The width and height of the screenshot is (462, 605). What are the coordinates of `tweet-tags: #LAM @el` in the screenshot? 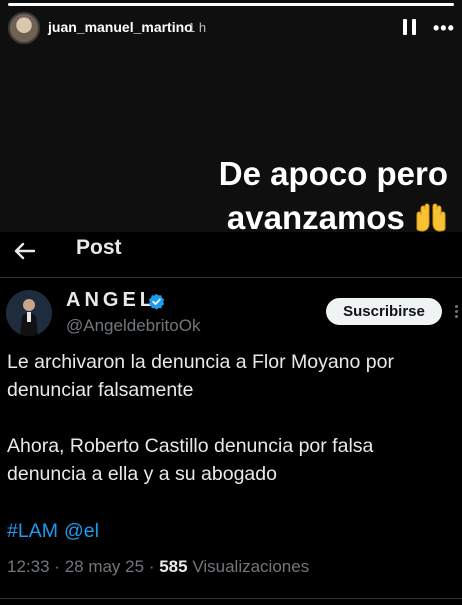 It's located at (56, 531).